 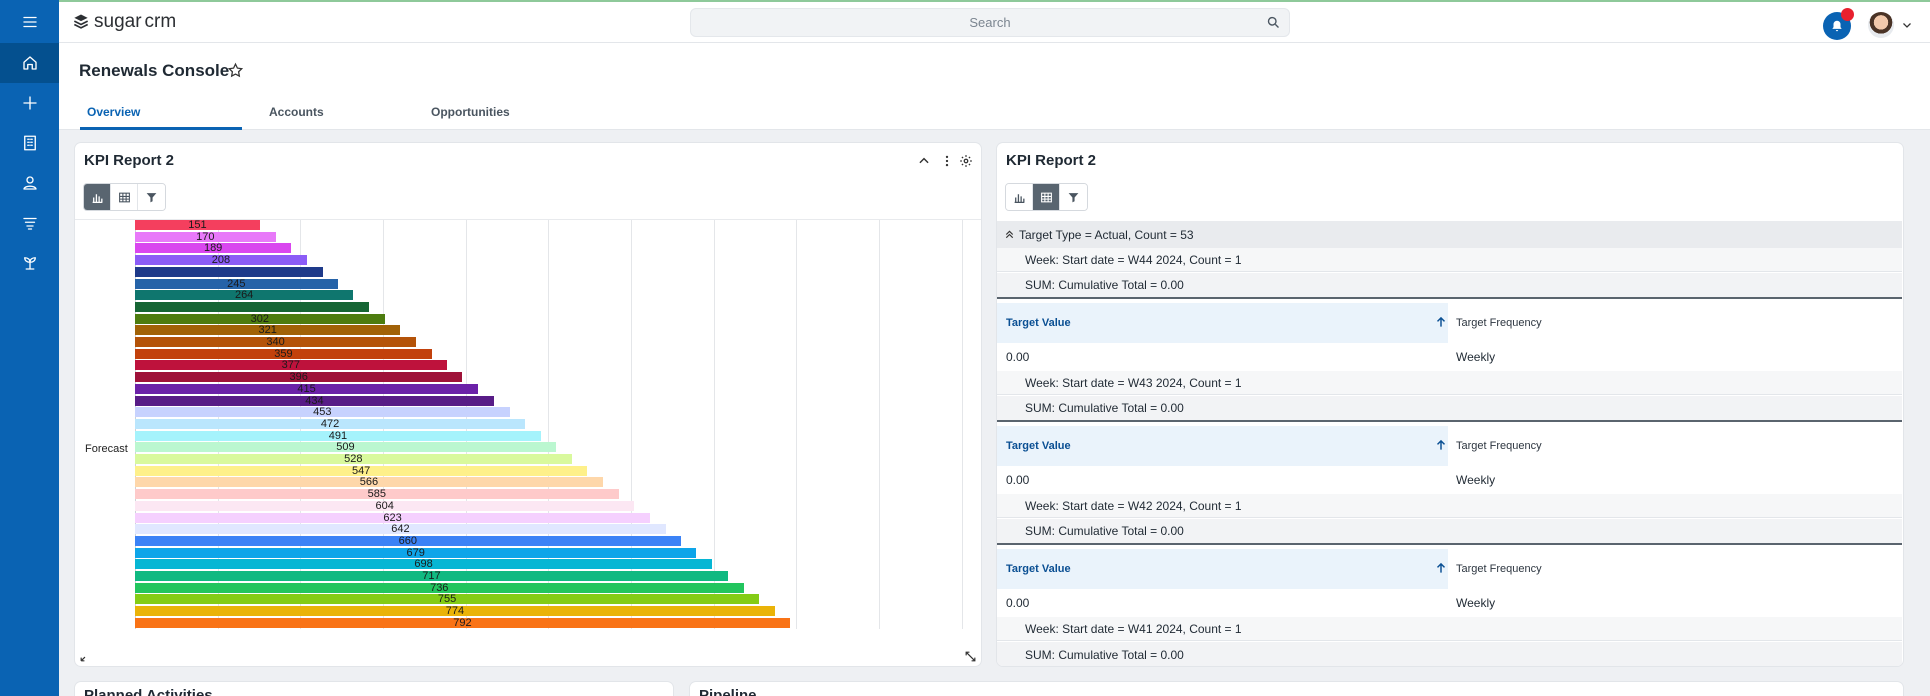 I want to click on plant-icon, so click(x=29, y=263).